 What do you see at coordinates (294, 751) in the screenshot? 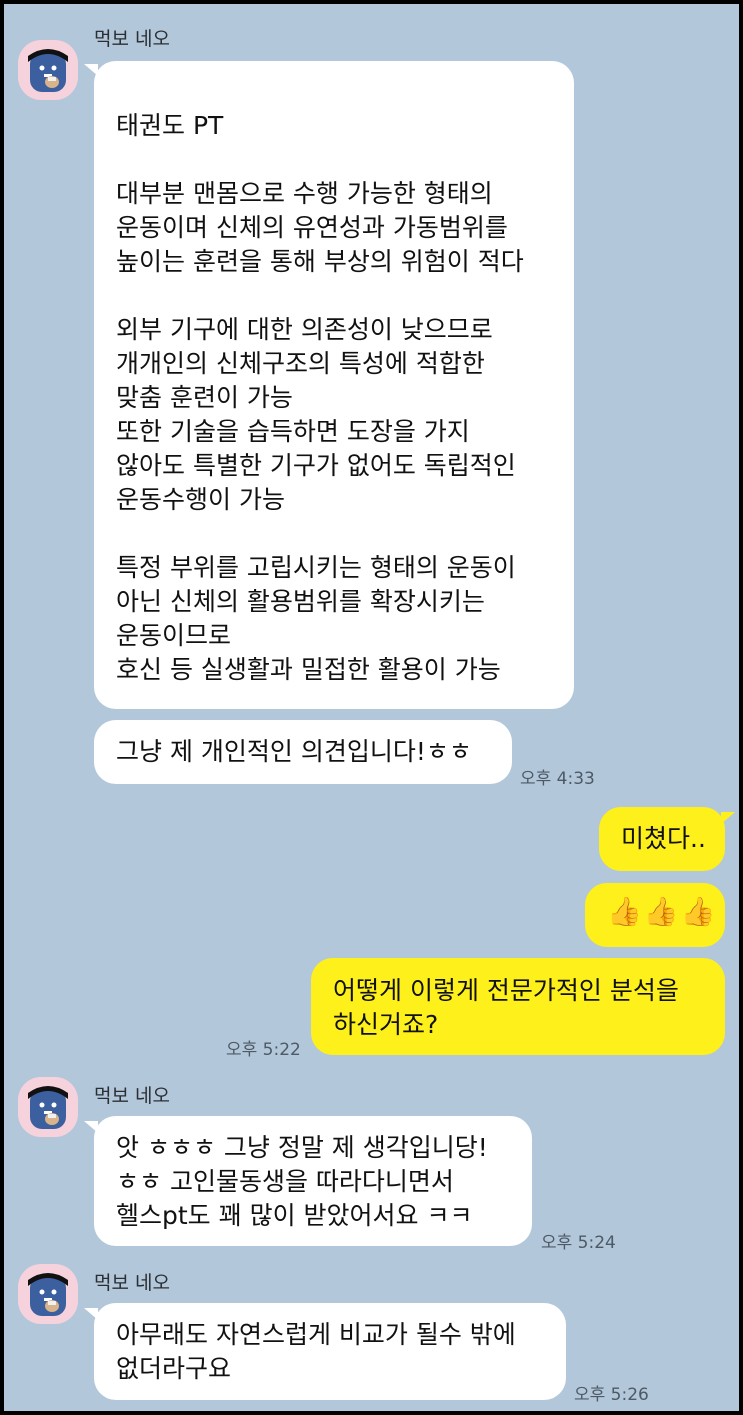
I see `message-text: 그냥 제 개인적인 의견입니다!ㅎㅎ` at bounding box center [294, 751].